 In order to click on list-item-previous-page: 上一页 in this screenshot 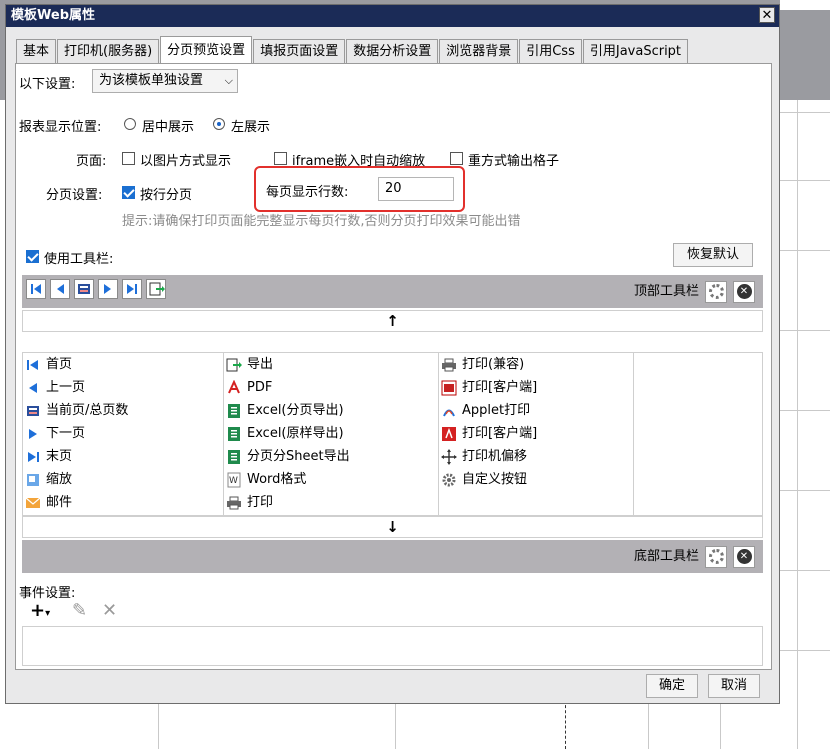, I will do `click(55, 388)`.